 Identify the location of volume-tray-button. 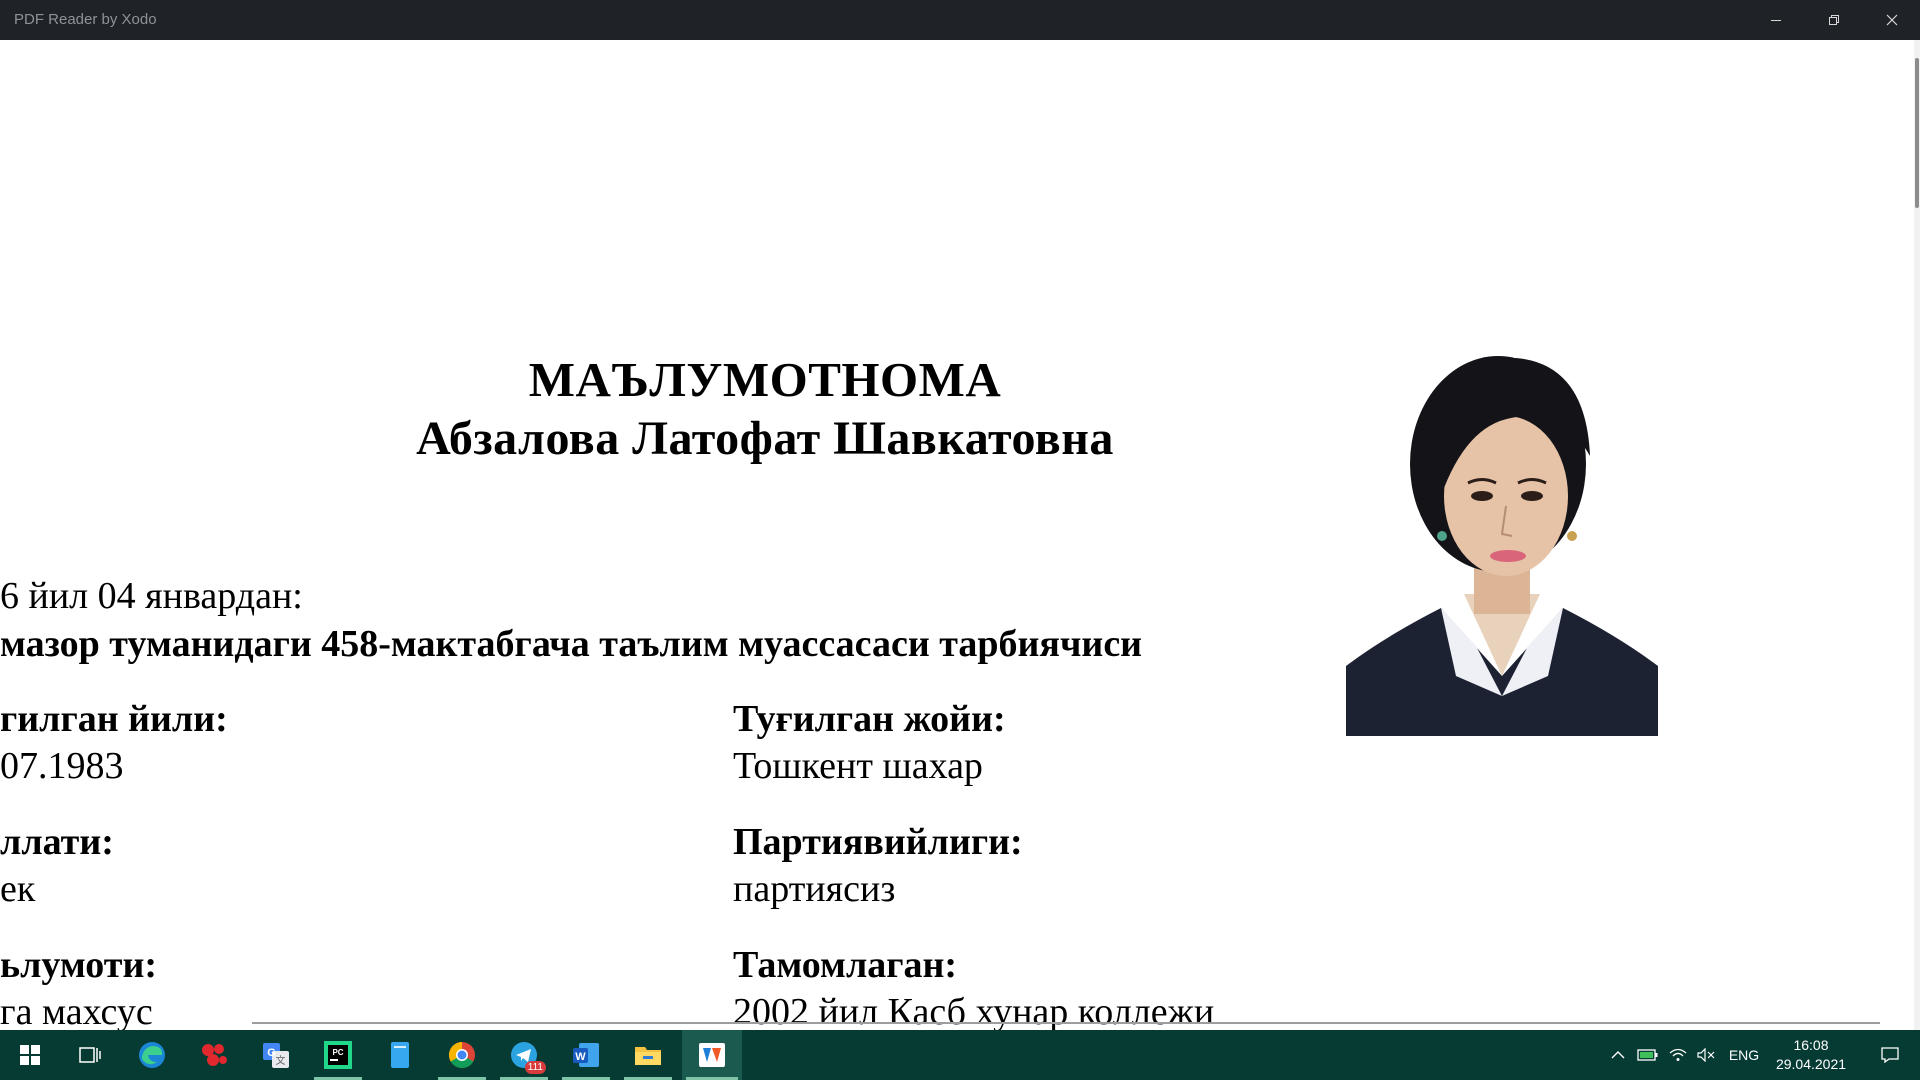
(1706, 1055).